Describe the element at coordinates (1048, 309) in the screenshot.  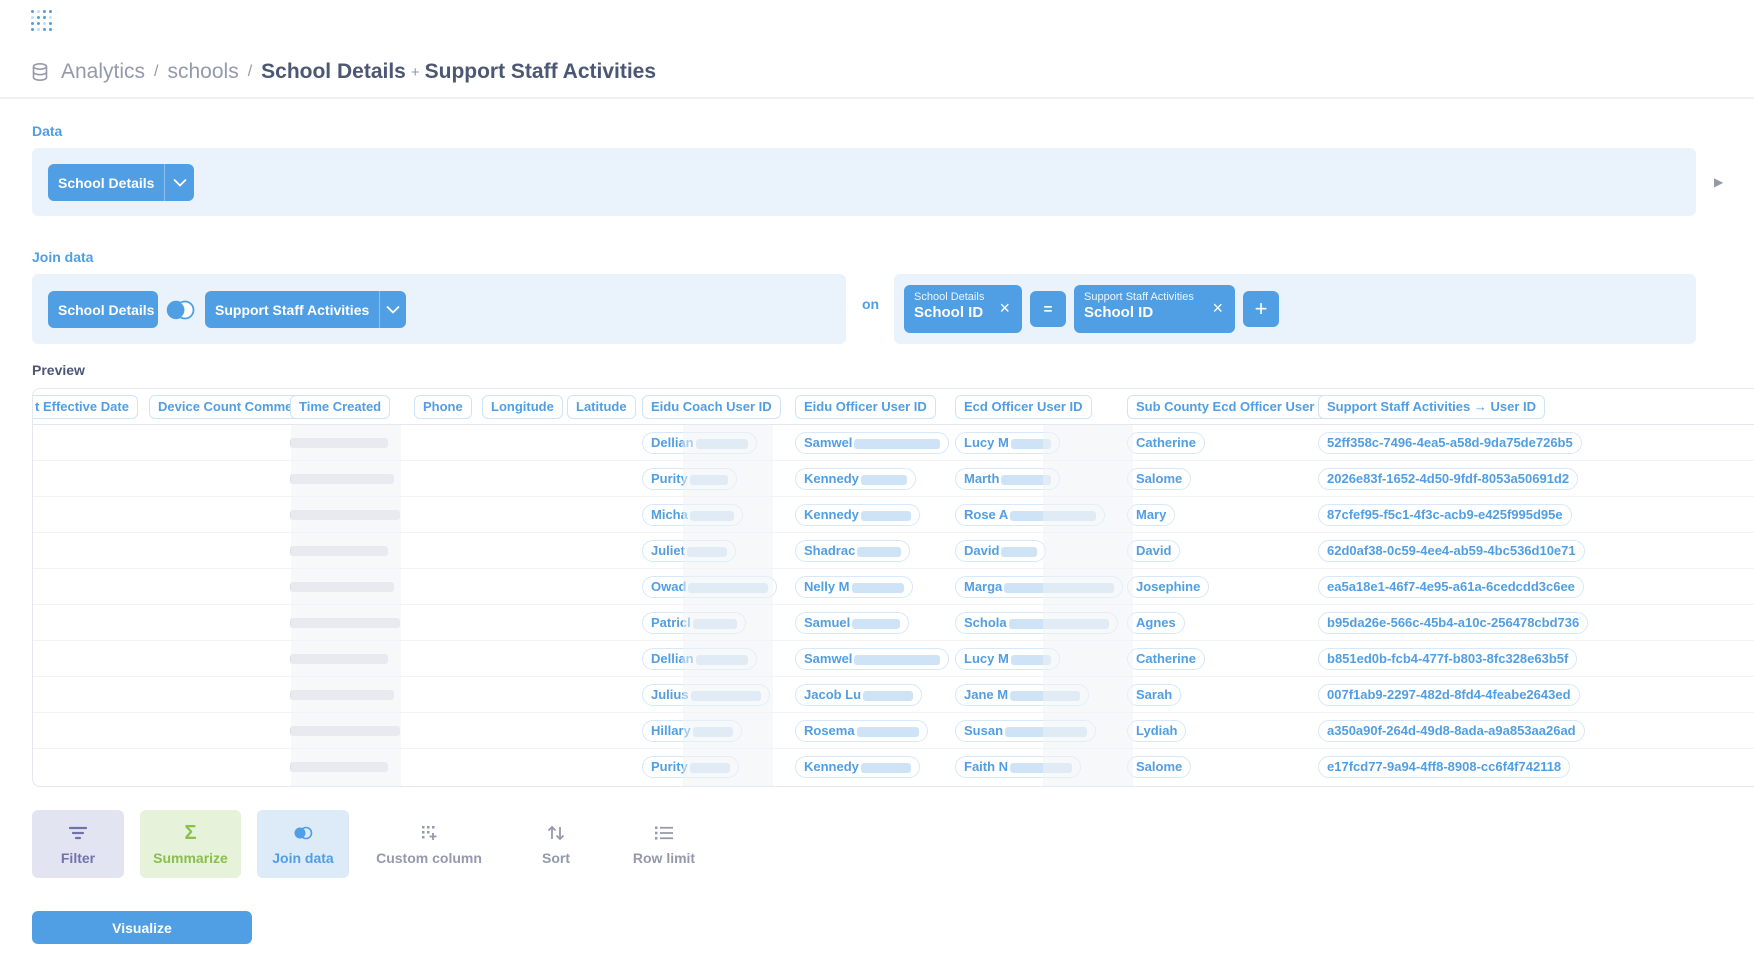
I see `join-operator-button: =` at that location.